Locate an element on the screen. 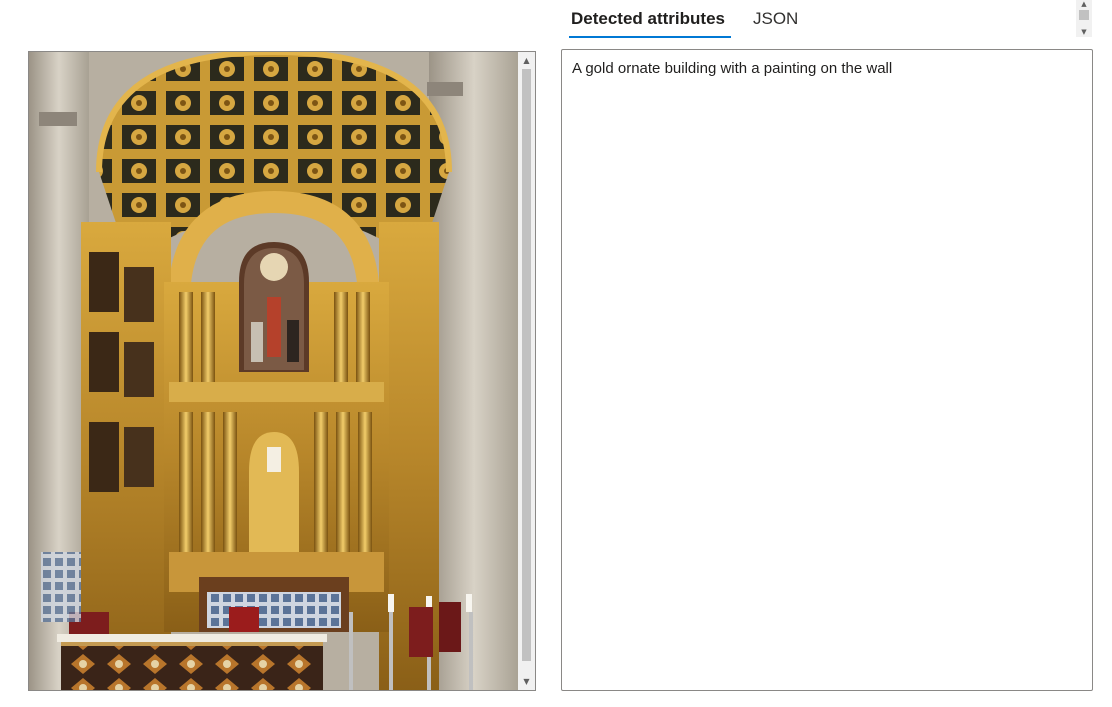 The image size is (1112, 707). tab-detected-attributes: Detected attributes is located at coordinates (648, 19).